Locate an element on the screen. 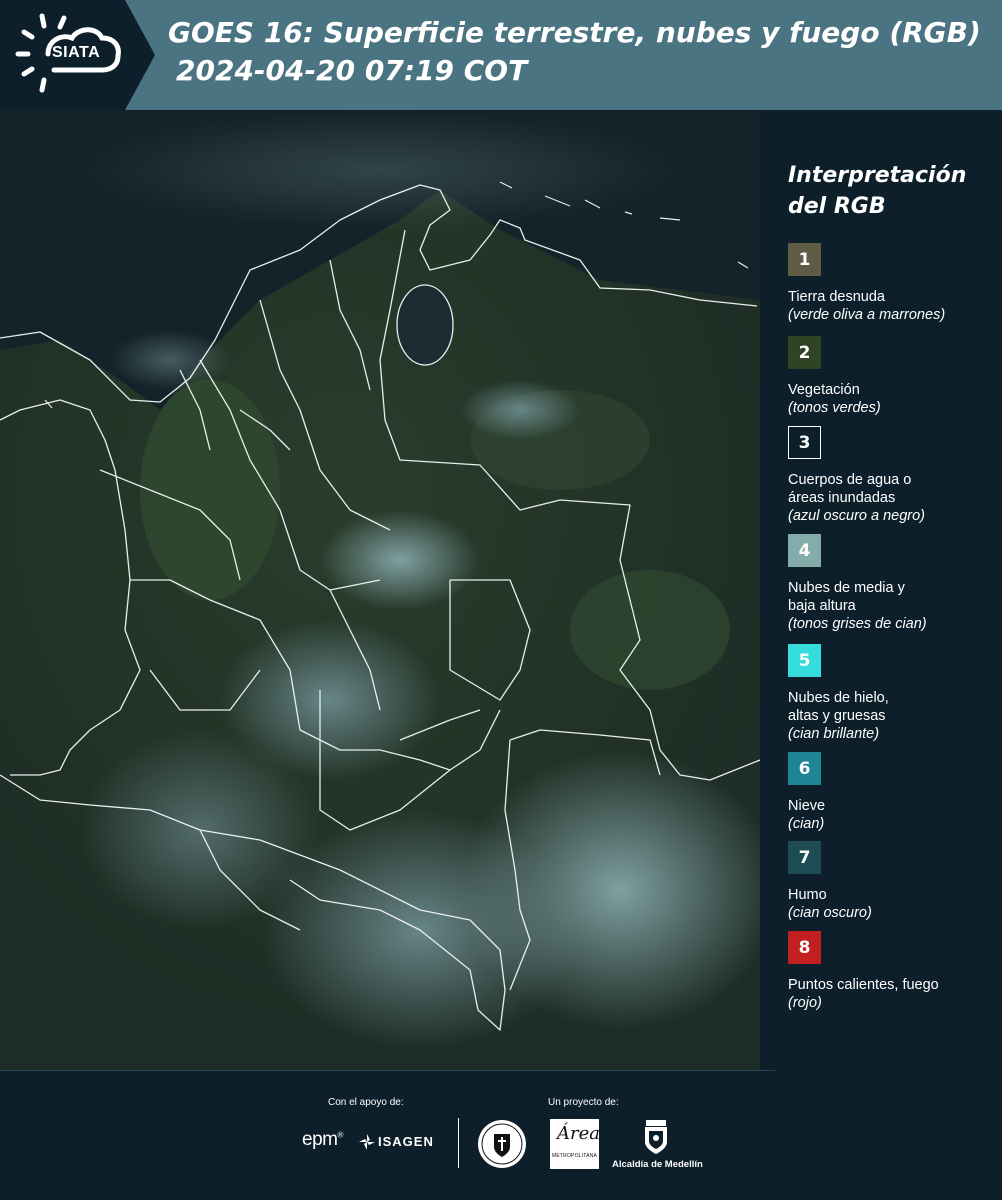 This screenshot has width=1002, height=1200. legend-swatch: 7 is located at coordinates (804, 857).